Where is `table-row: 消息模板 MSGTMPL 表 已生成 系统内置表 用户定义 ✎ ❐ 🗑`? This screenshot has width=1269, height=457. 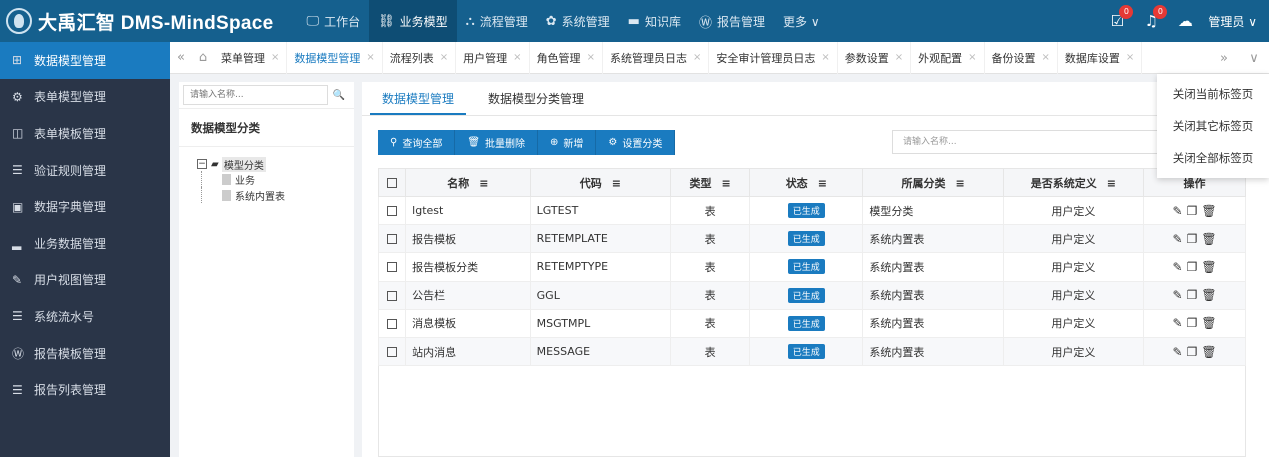 table-row: 消息模板 MSGTMPL 表 已生成 系统内置表 用户定义 ✎ ❐ 🗑 is located at coordinates (811, 323).